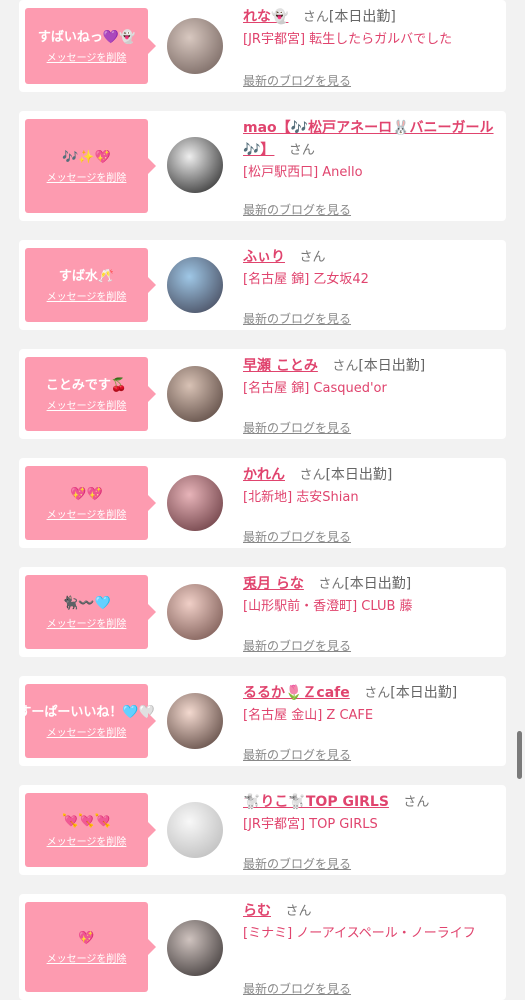 Image resolution: width=525 pixels, height=1000 pixels. I want to click on shop-name: [名古屋 金山] Z CAFE, so click(308, 715).